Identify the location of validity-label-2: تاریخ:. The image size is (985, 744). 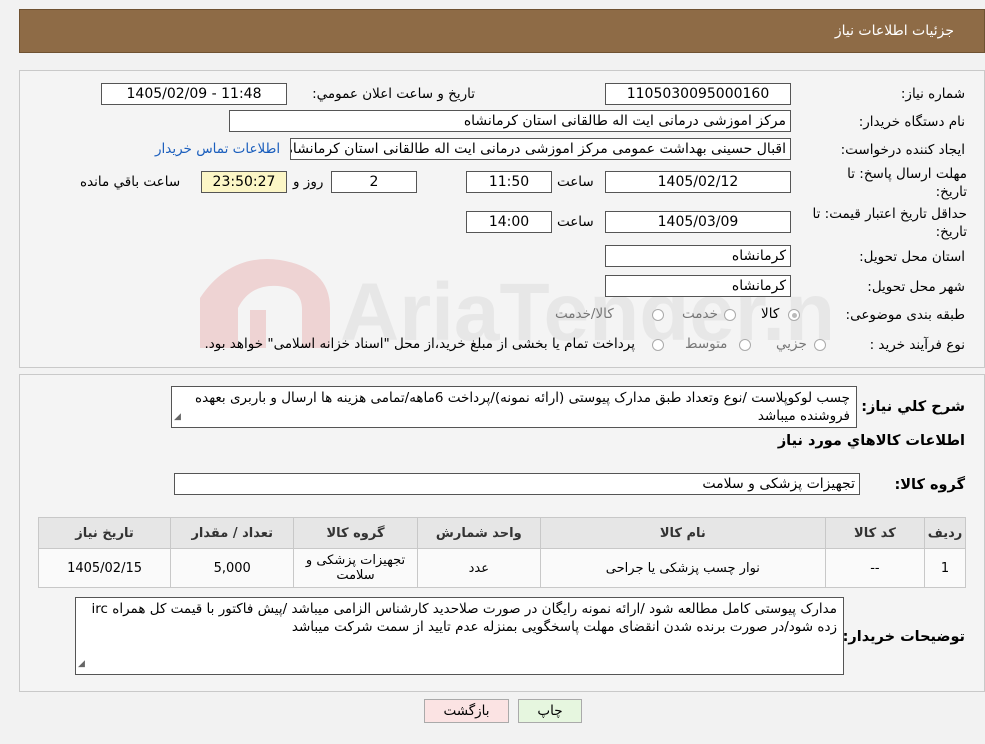
(951, 232).